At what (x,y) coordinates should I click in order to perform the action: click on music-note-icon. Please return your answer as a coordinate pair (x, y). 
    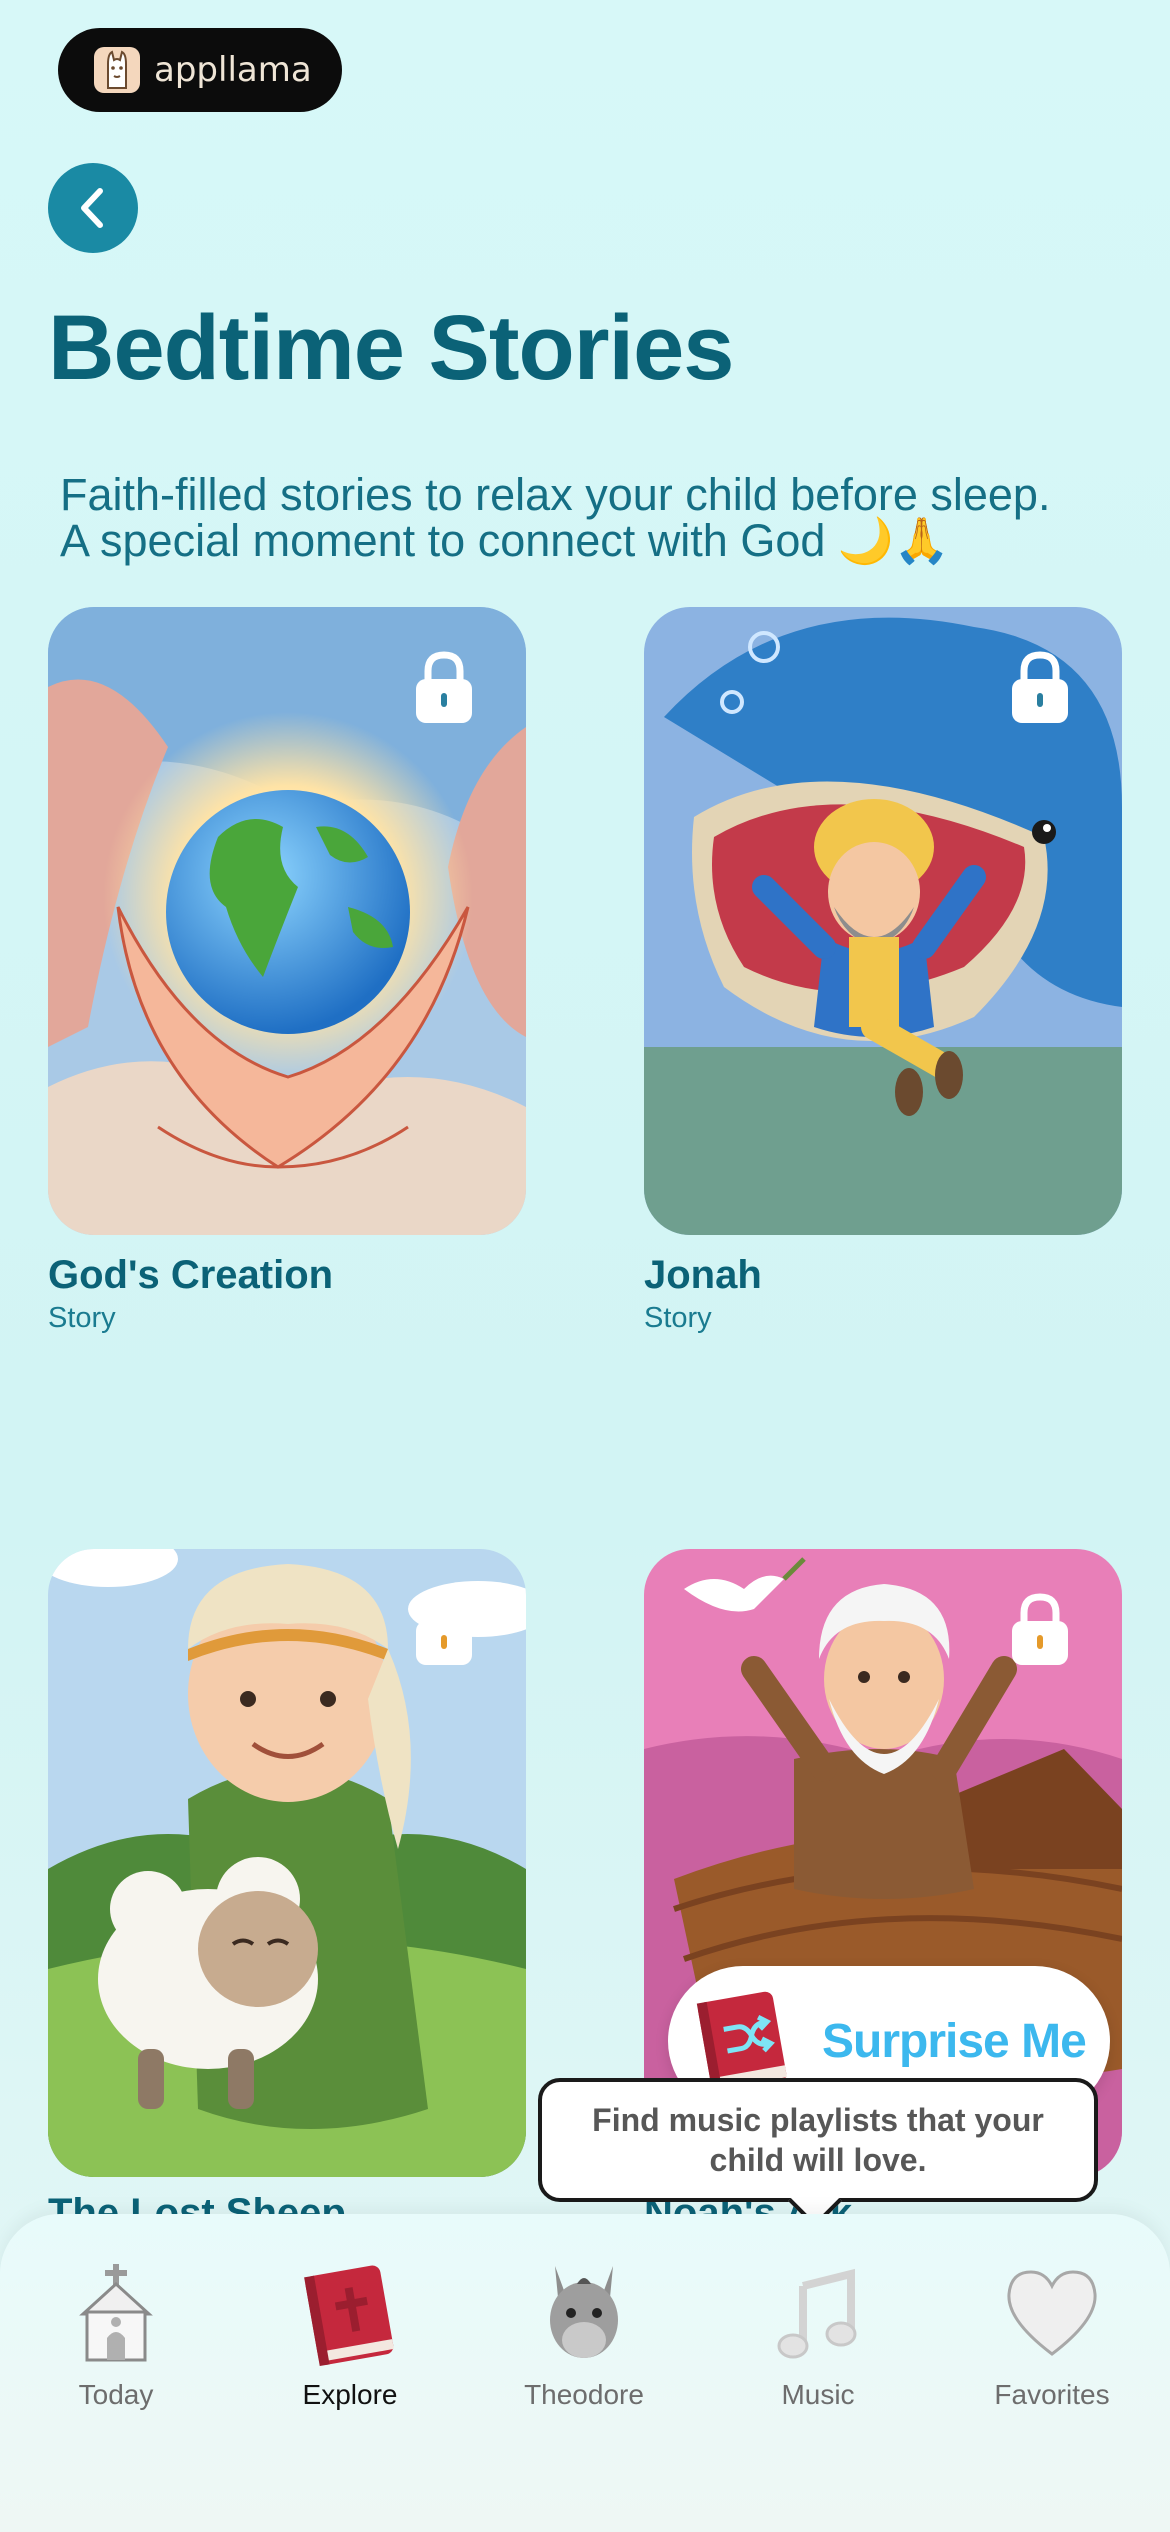
    Looking at the image, I should click on (817, 2313).